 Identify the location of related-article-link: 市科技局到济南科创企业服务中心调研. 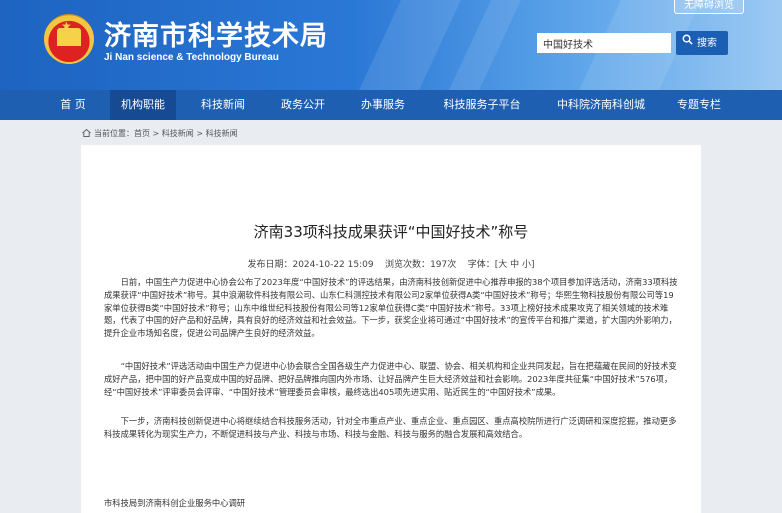
(174, 503).